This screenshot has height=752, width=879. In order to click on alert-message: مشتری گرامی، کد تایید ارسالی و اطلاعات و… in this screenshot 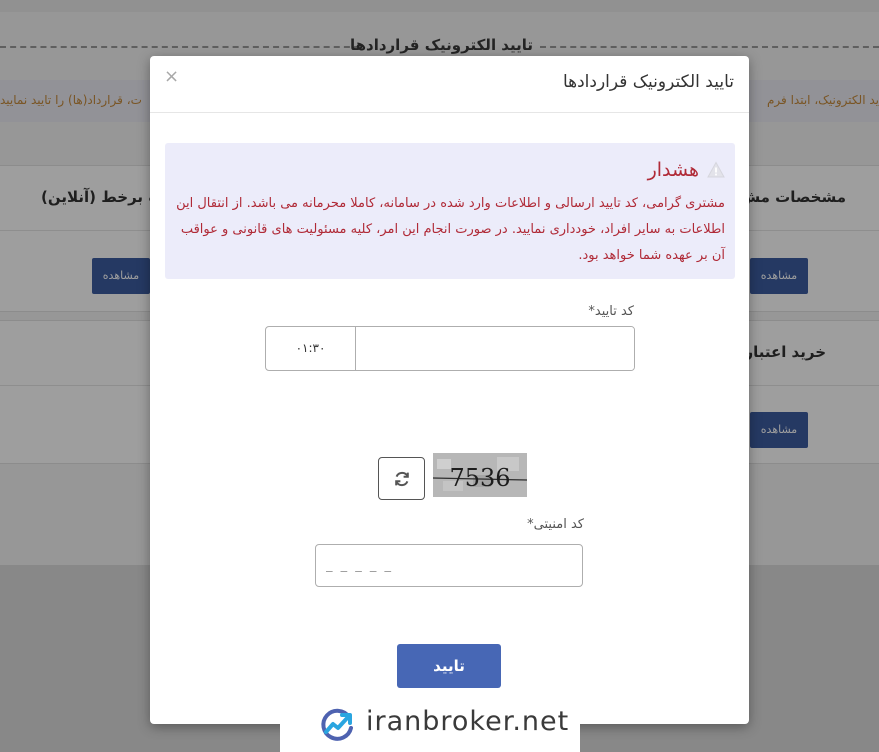, I will do `click(450, 229)`.